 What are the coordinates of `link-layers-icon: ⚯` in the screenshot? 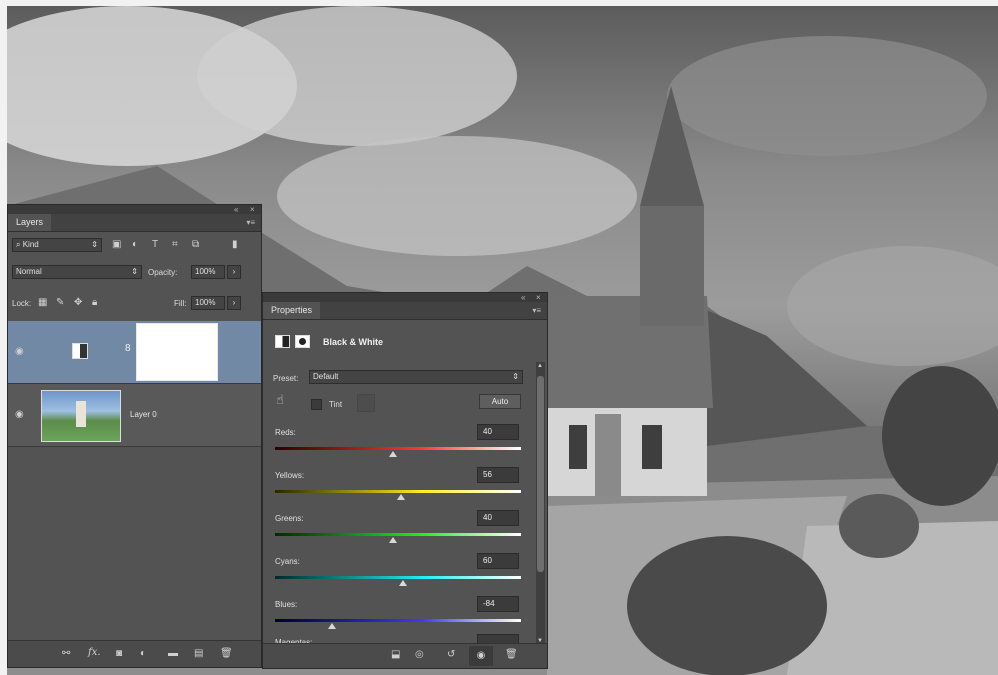 It's located at (66, 654).